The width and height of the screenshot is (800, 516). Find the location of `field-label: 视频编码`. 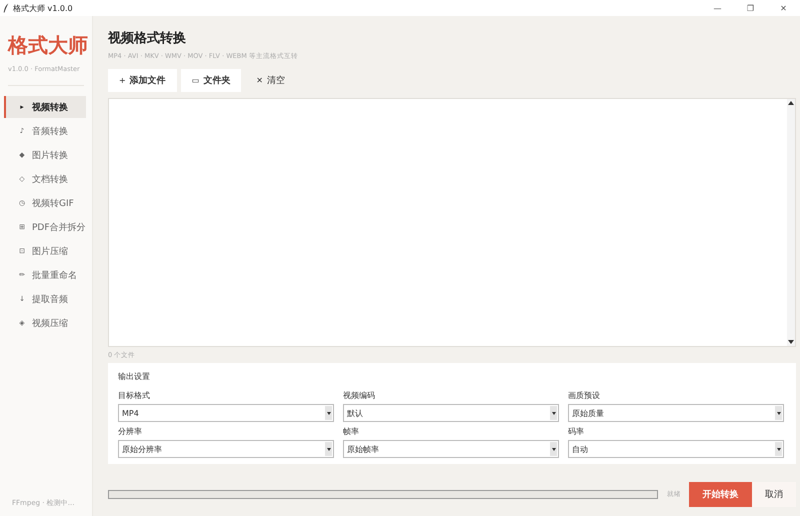

field-label: 视频编码 is located at coordinates (359, 395).